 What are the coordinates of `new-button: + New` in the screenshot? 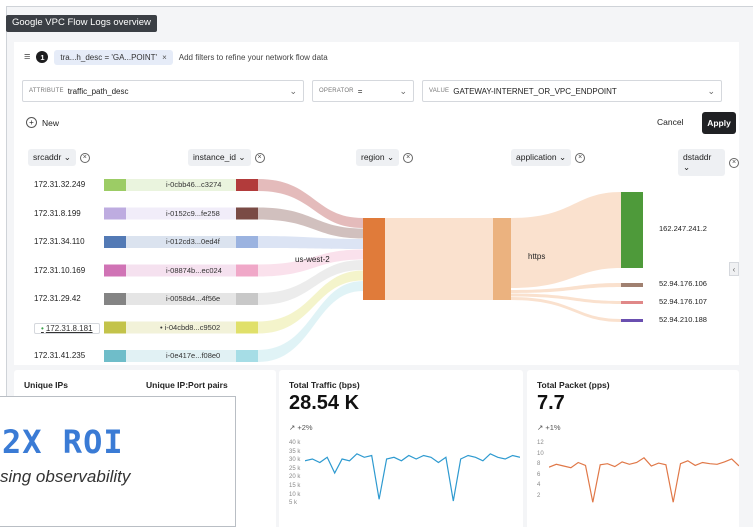 It's located at (42, 122).